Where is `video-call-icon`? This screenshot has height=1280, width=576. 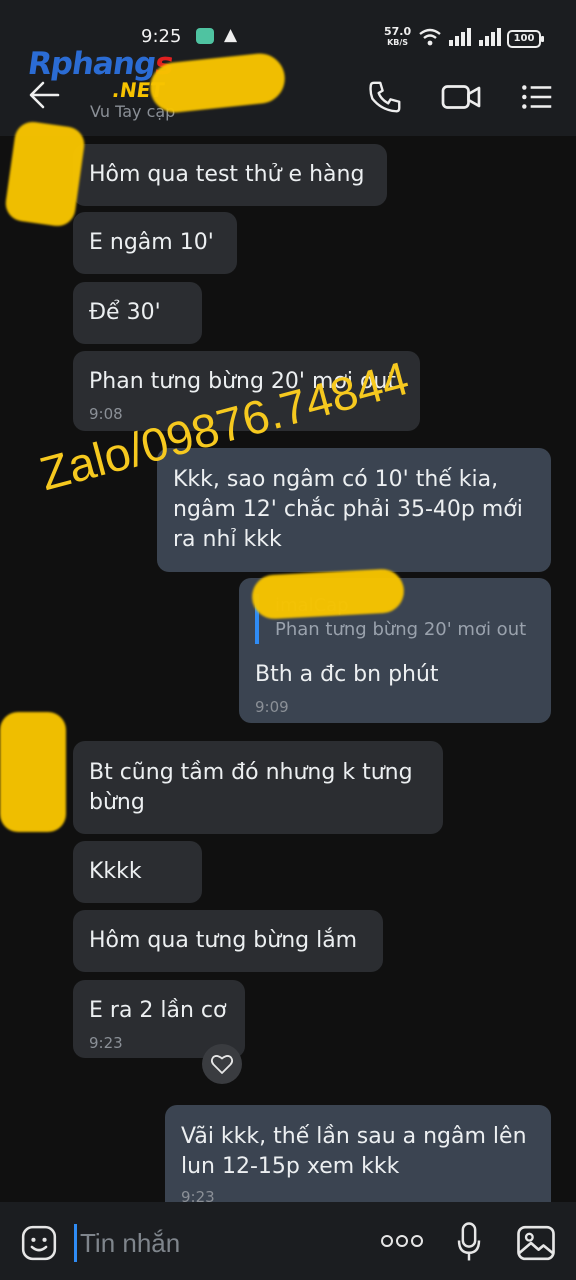
video-call-icon is located at coordinates (461, 97).